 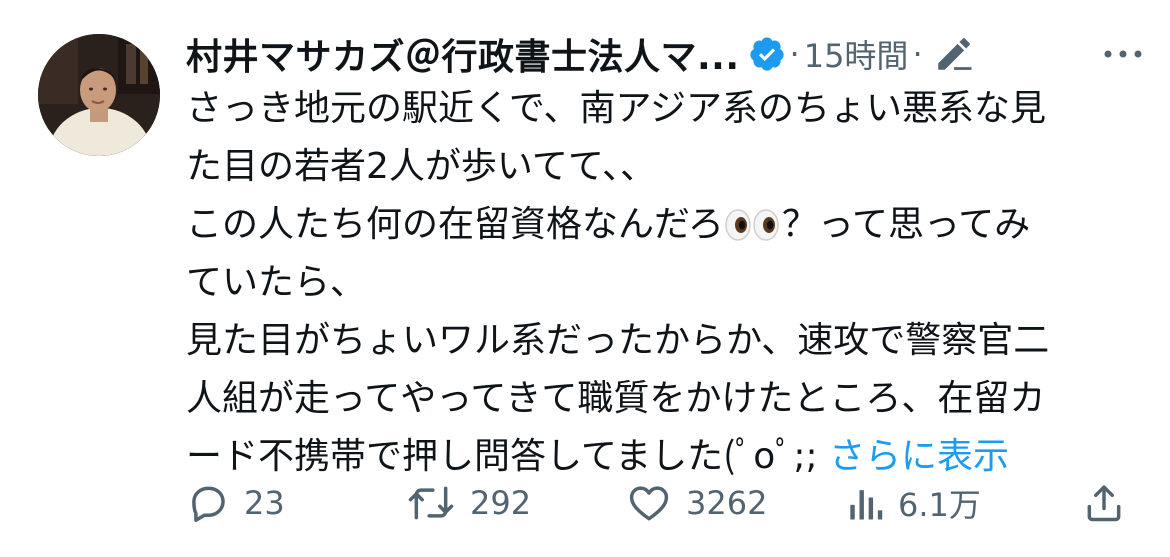 I want to click on retweet-count: 292, so click(x=501, y=503).